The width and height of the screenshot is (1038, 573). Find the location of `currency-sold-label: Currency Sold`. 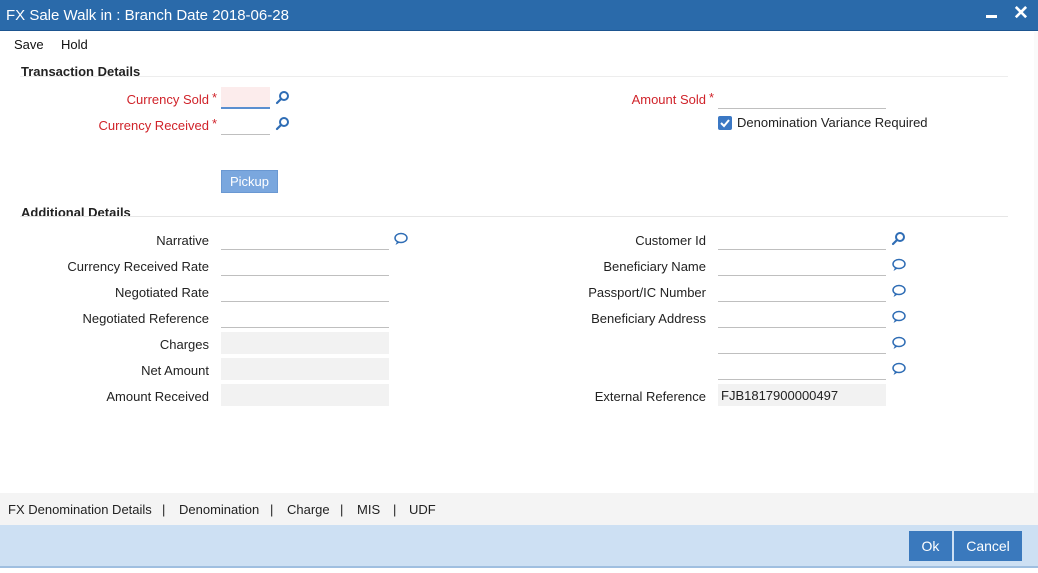

currency-sold-label: Currency Sold is located at coordinates (167, 99).